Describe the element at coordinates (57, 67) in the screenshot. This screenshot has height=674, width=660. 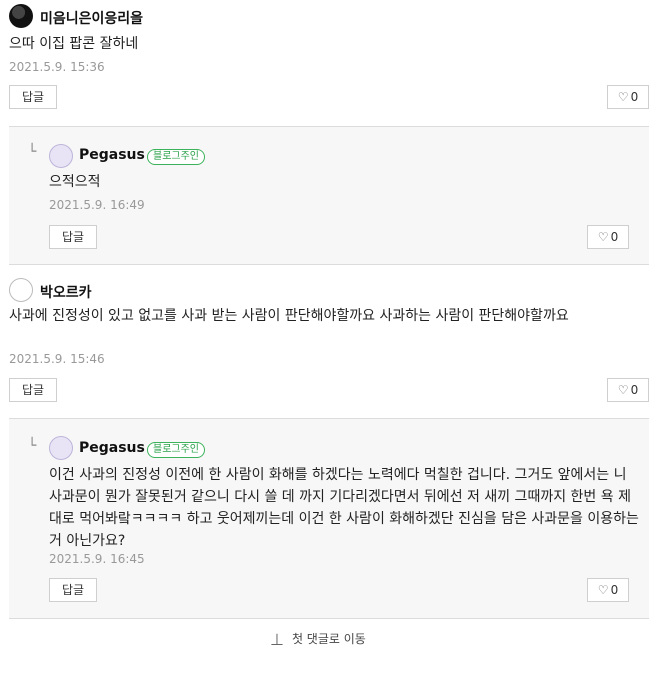
I see `comment-date: 2021.5.9. 15:36` at that location.